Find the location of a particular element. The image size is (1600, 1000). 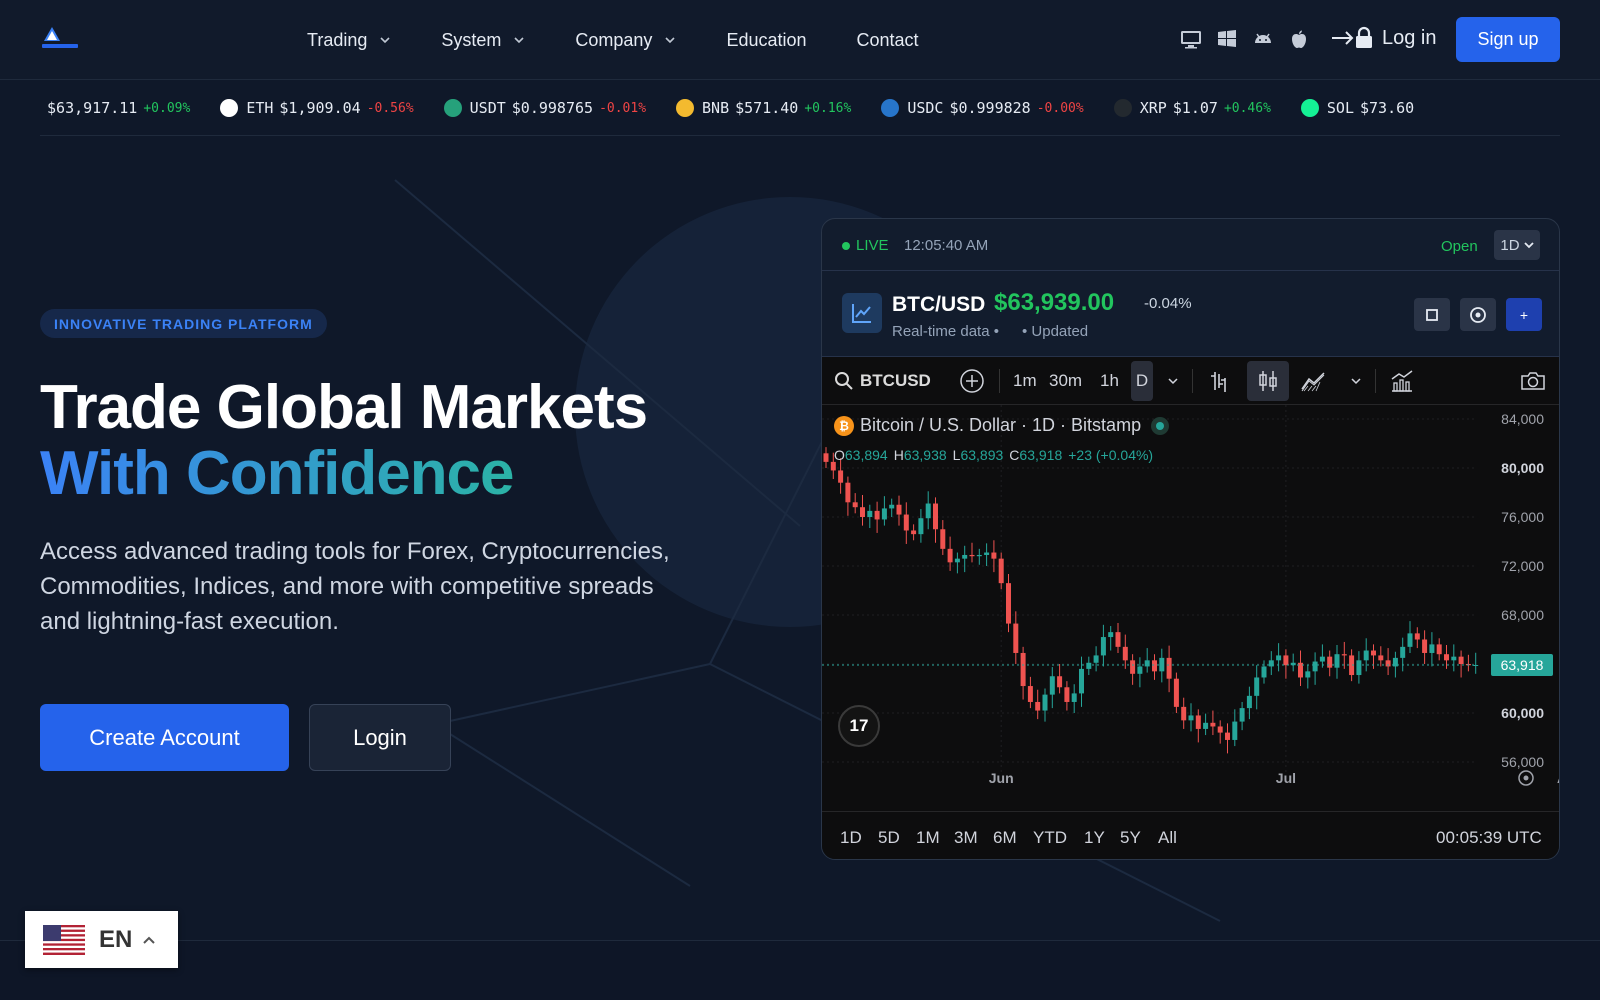

ticker-symbol: XRP is located at coordinates (1153, 108).